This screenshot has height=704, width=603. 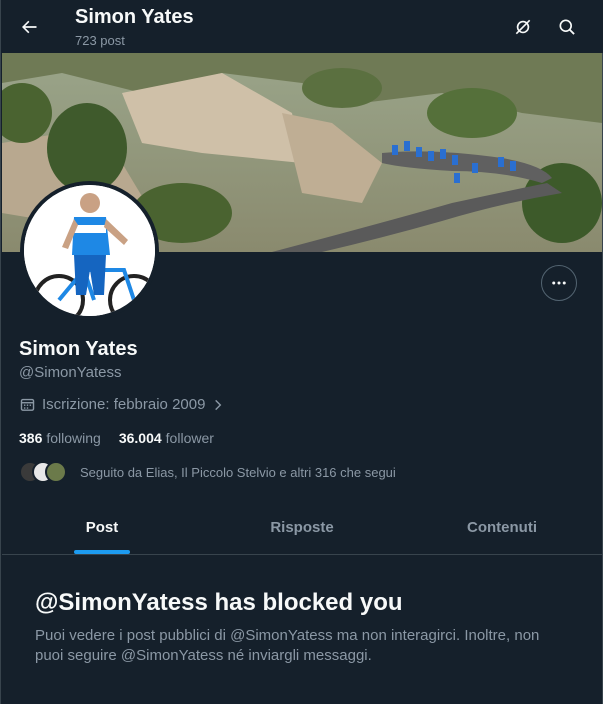 I want to click on tab-risposte: Risposte, so click(x=302, y=527).